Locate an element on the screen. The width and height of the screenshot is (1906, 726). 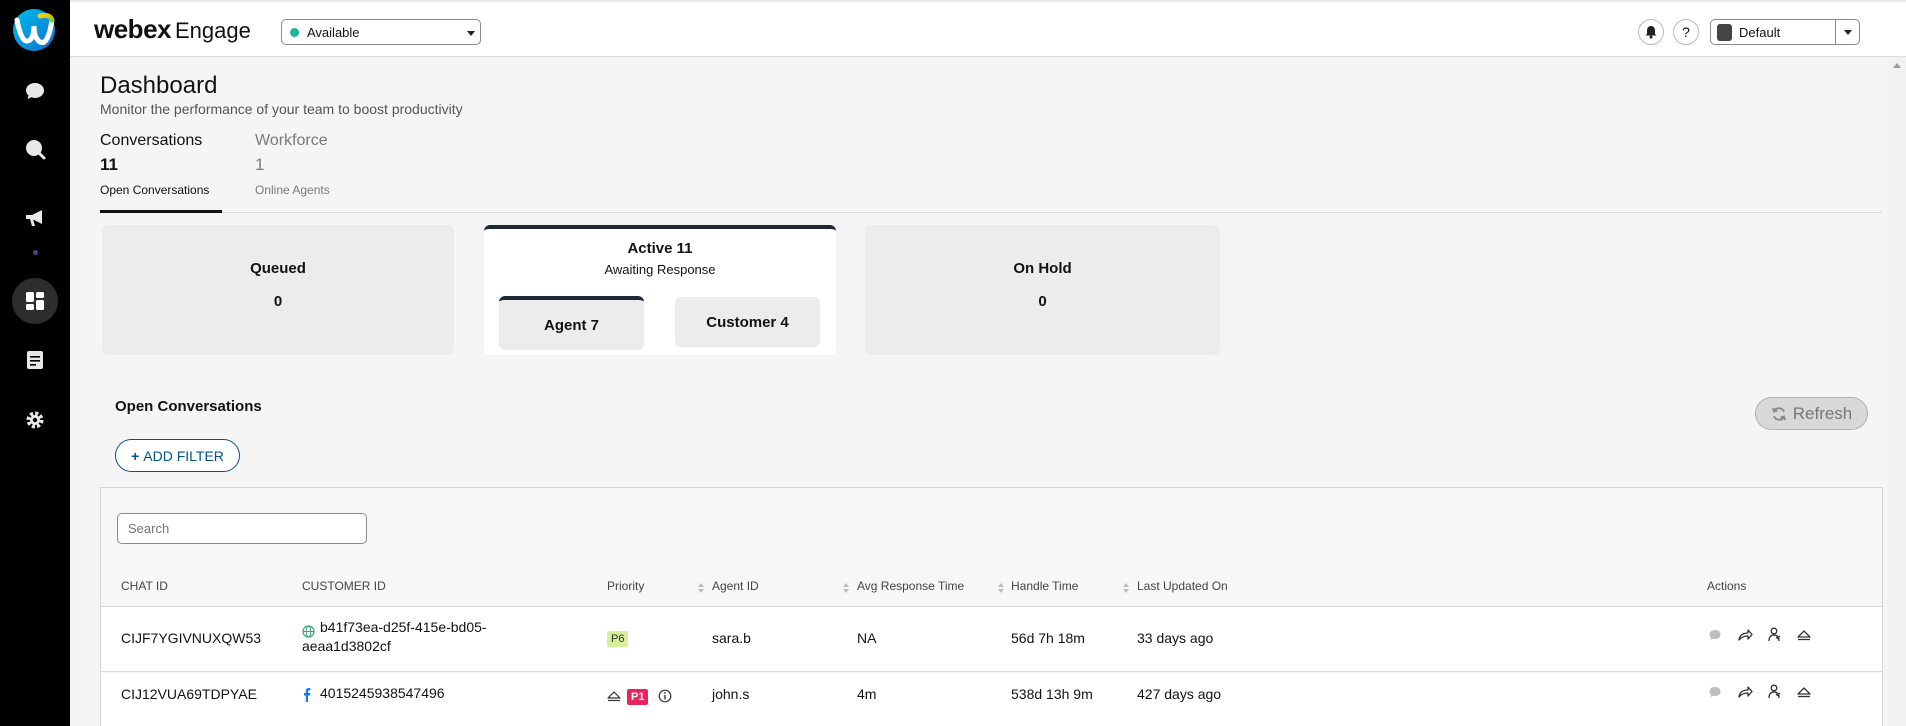
reports-nav-icon is located at coordinates (35, 360).